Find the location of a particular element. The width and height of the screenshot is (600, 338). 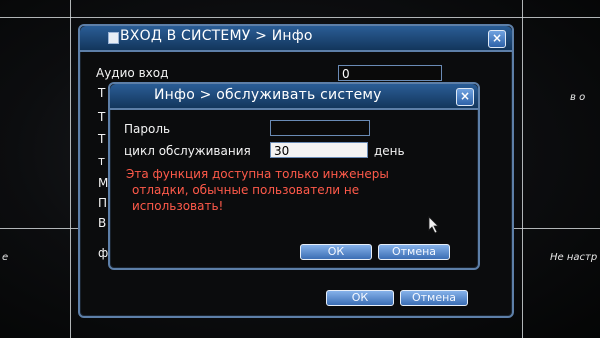

outer-cancel-button: Отмена is located at coordinates (434, 298).